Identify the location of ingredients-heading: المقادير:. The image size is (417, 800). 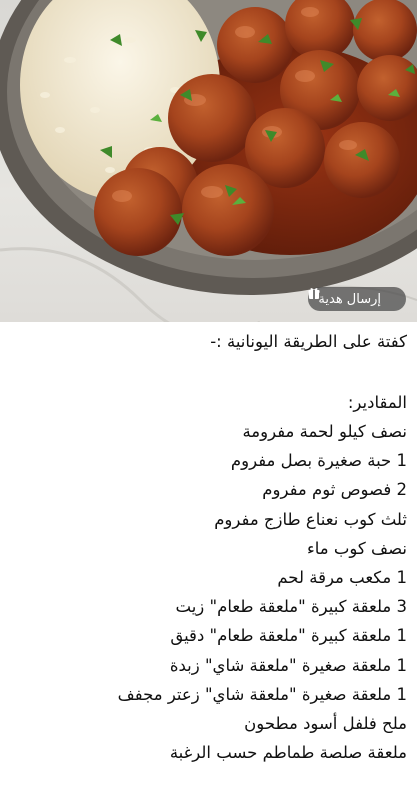
(377, 402).